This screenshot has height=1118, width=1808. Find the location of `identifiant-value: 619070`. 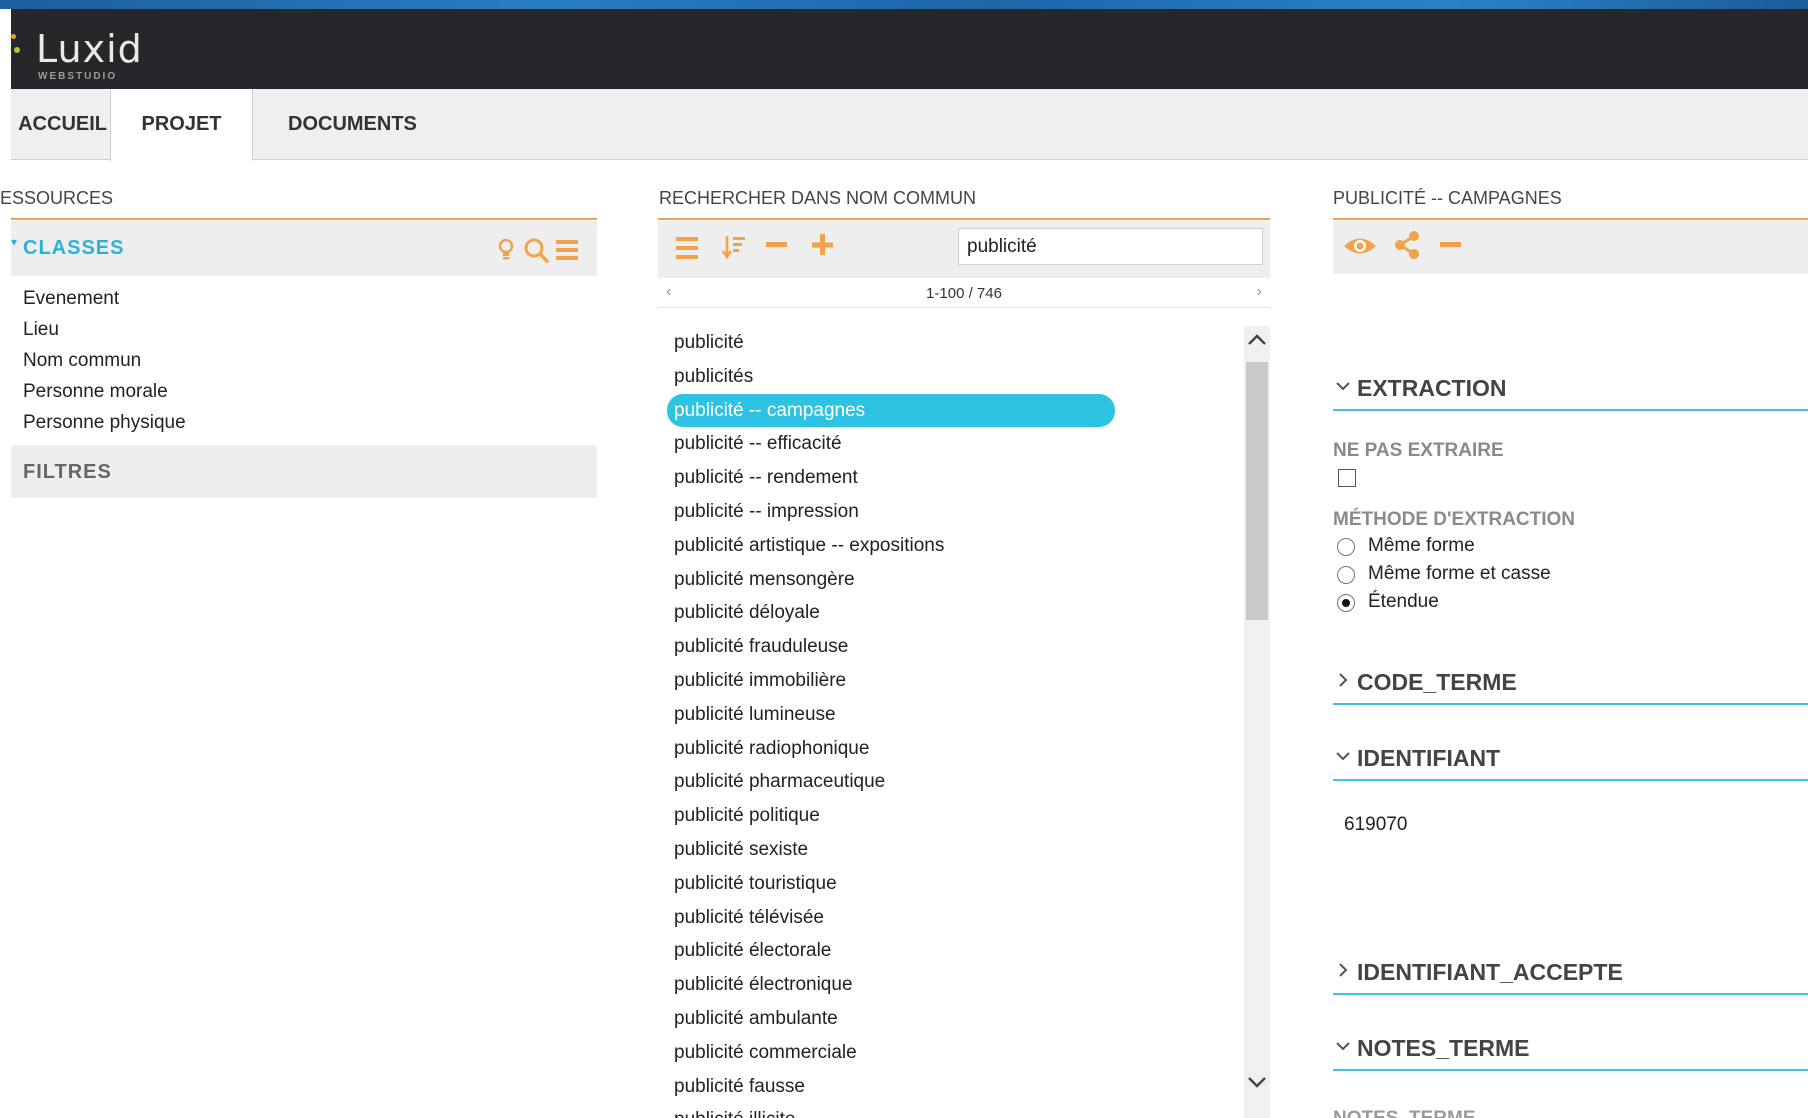

identifiant-value: 619070 is located at coordinates (1376, 824).